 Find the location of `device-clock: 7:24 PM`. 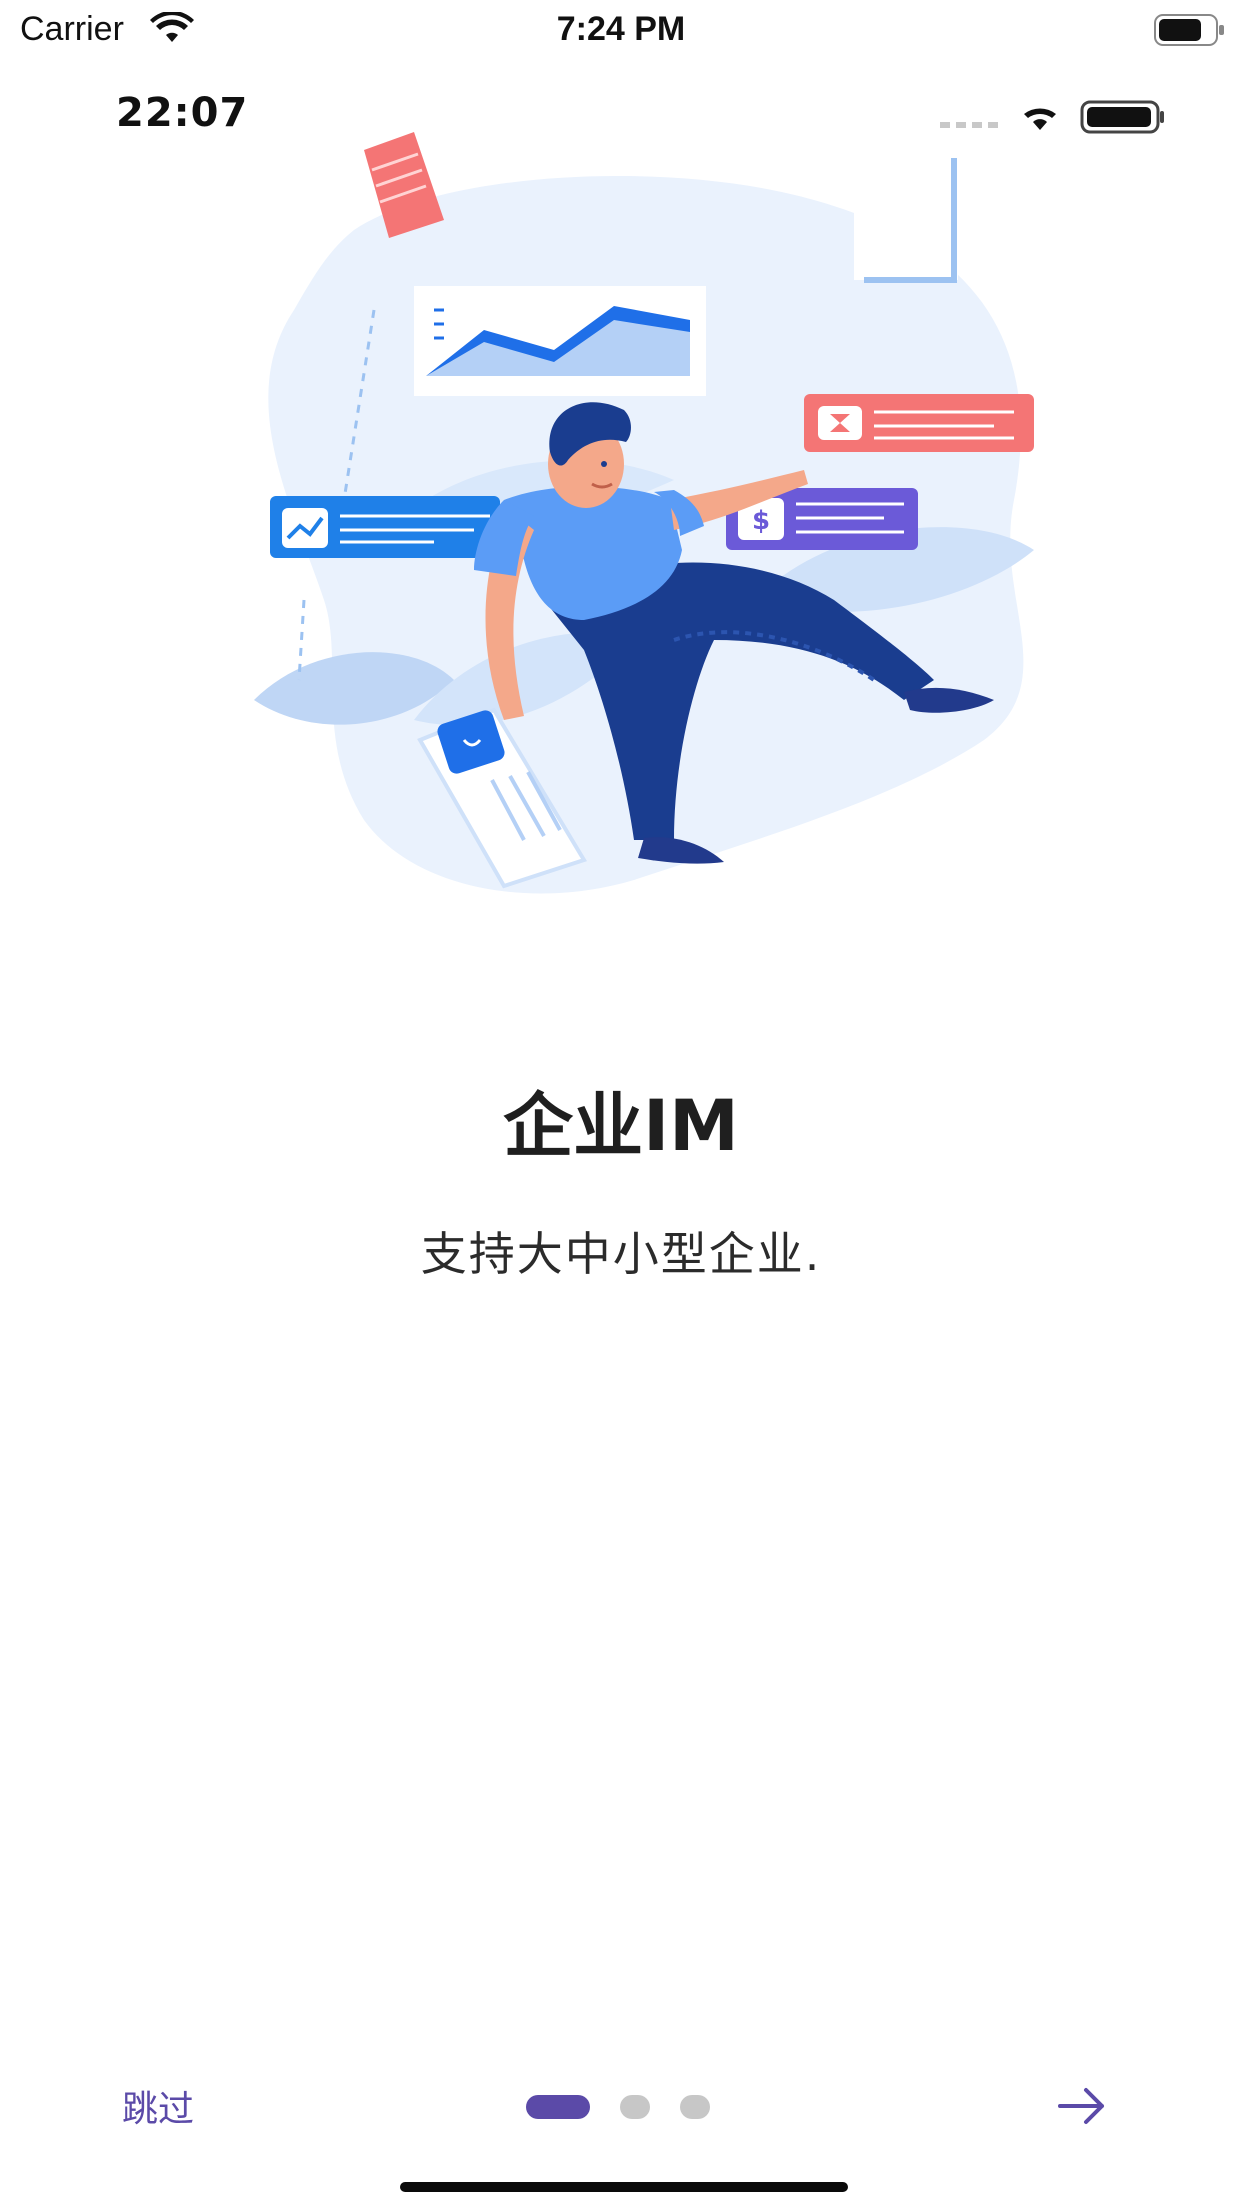

device-clock: 7:24 PM is located at coordinates (621, 29).